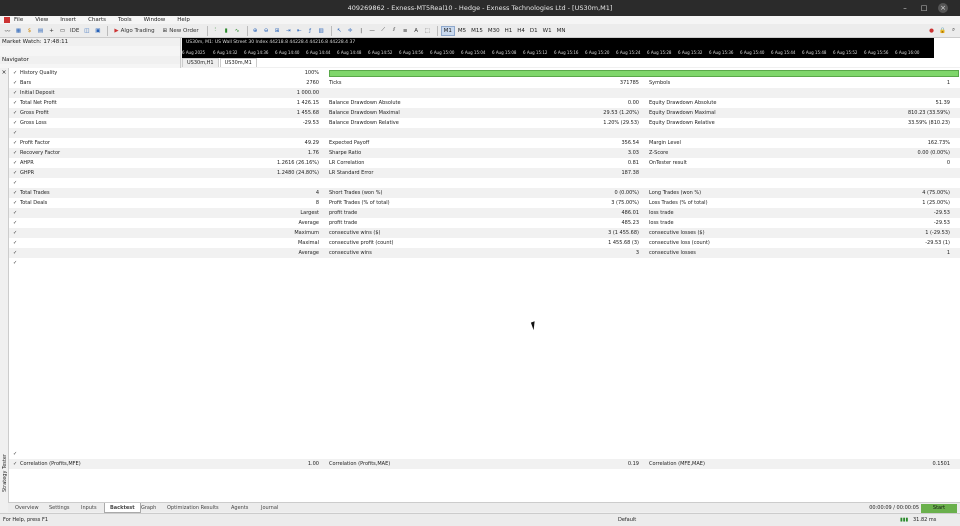 Image resolution: width=960 pixels, height=526 pixels. What do you see at coordinates (521, 31) in the screenshot?
I see `timeframe-h4: H4` at bounding box center [521, 31].